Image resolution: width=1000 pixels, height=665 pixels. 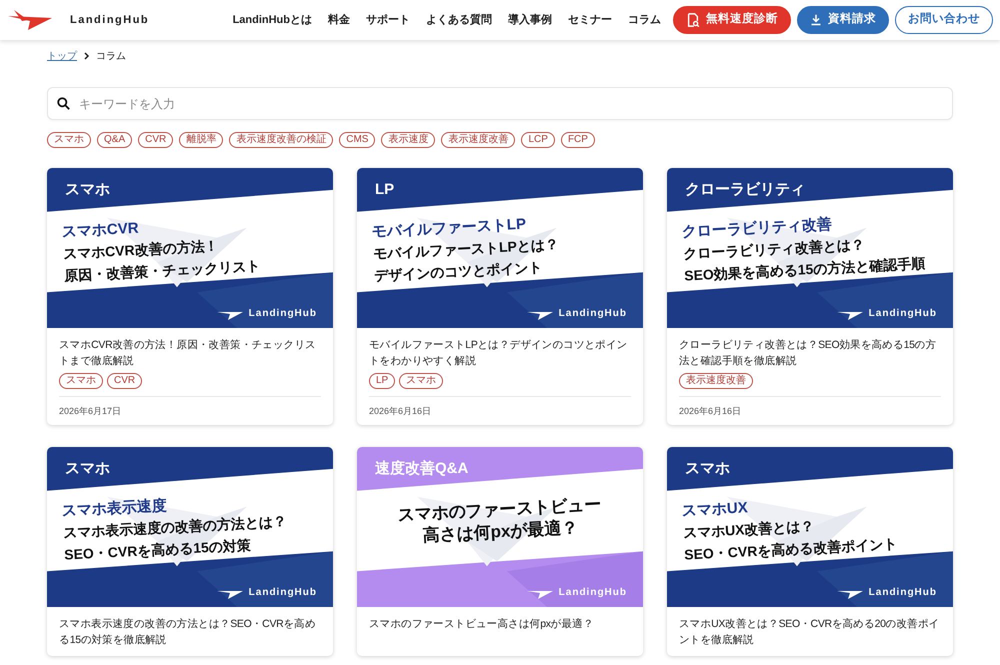 What do you see at coordinates (114, 140) in the screenshot?
I see `tag-chip: Q&A` at bounding box center [114, 140].